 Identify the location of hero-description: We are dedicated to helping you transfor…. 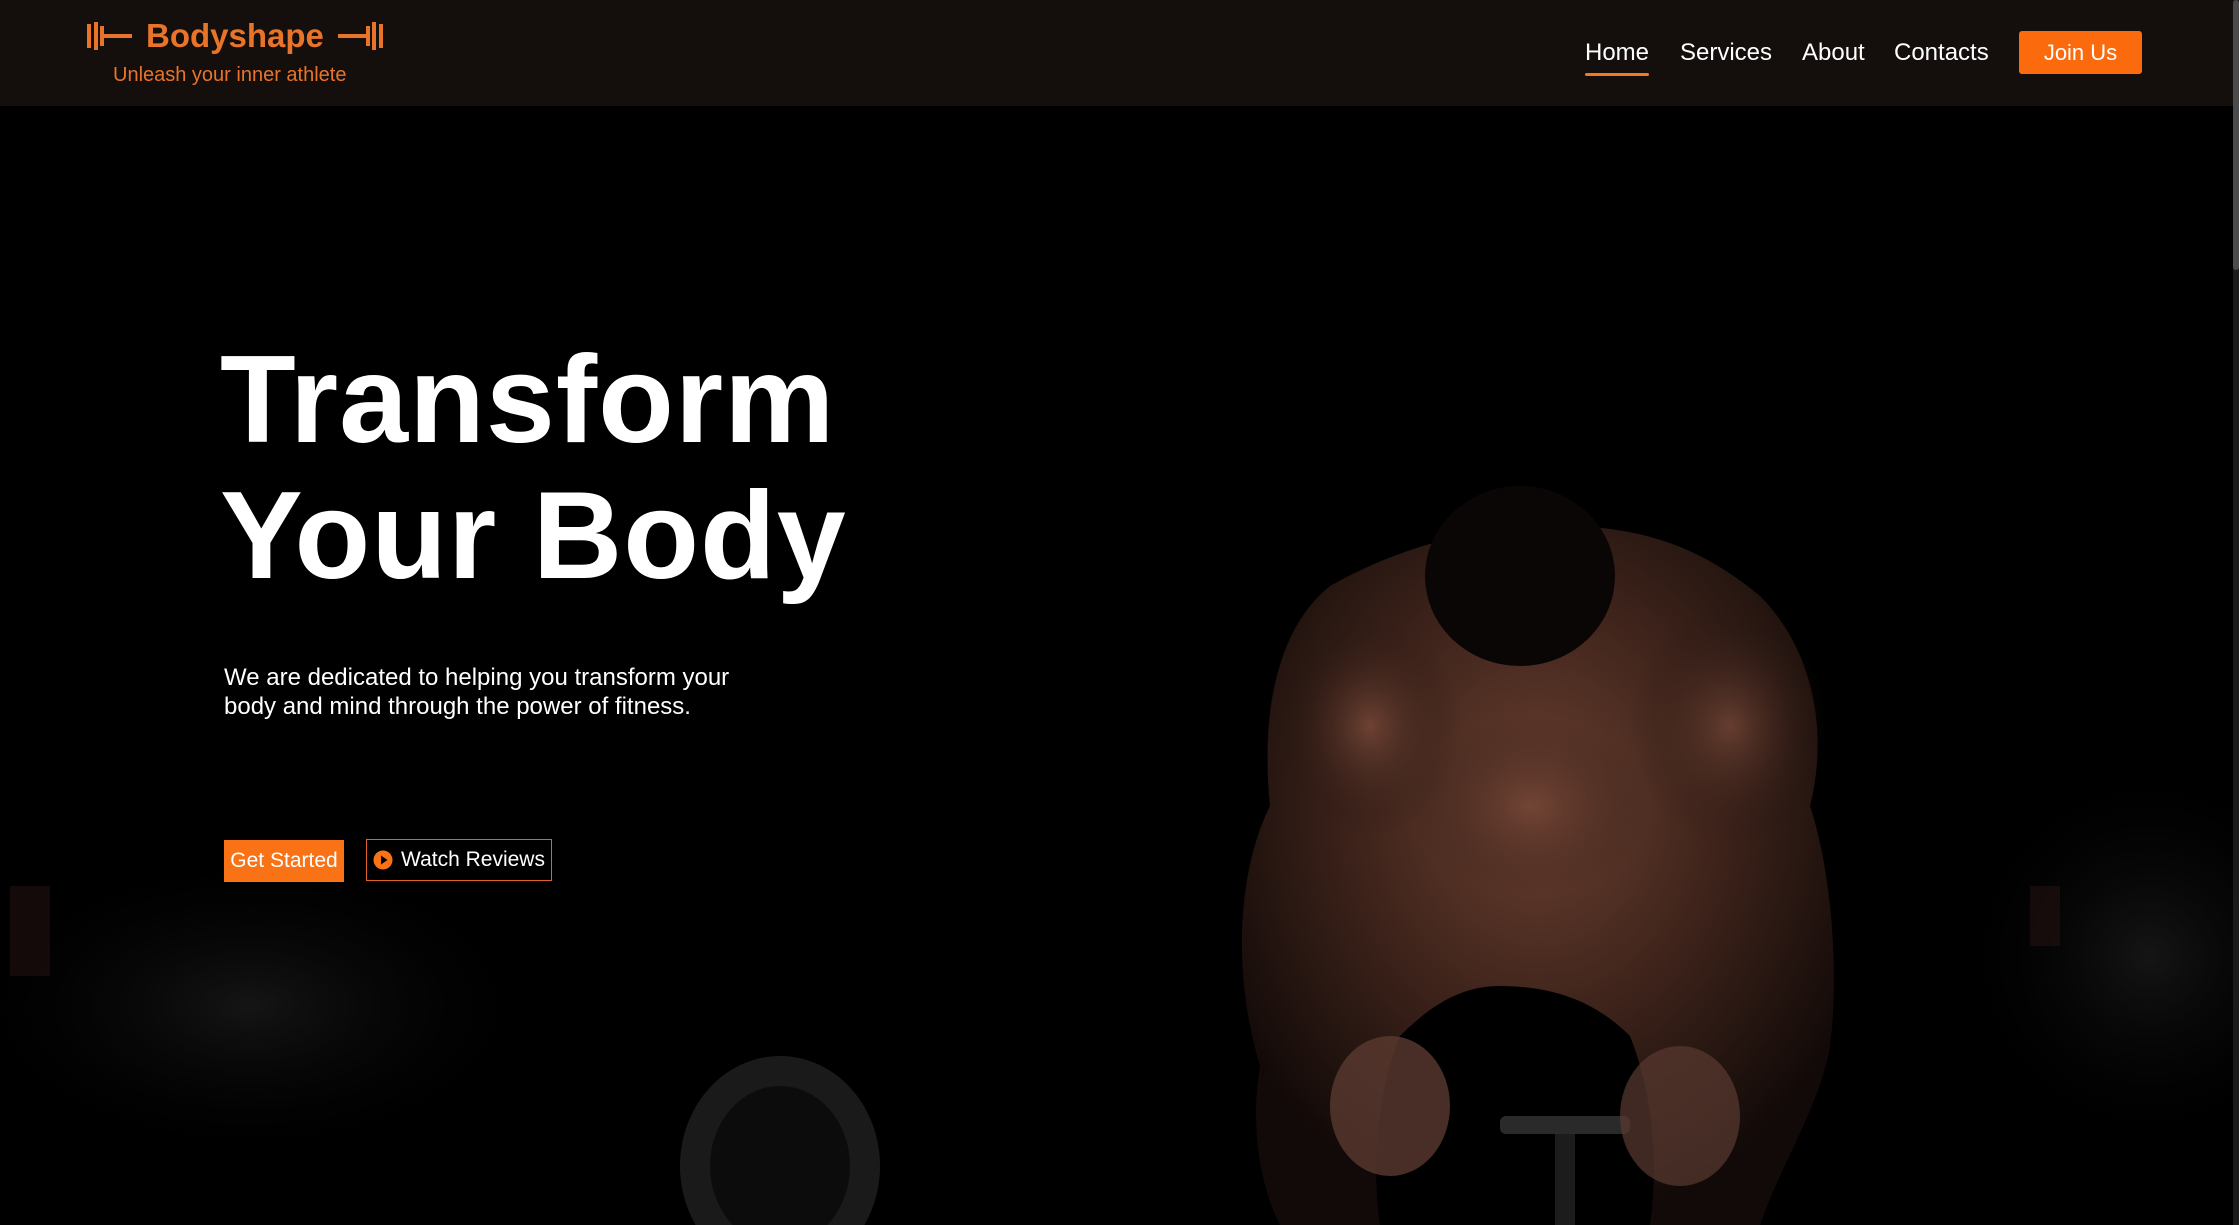
(477, 692).